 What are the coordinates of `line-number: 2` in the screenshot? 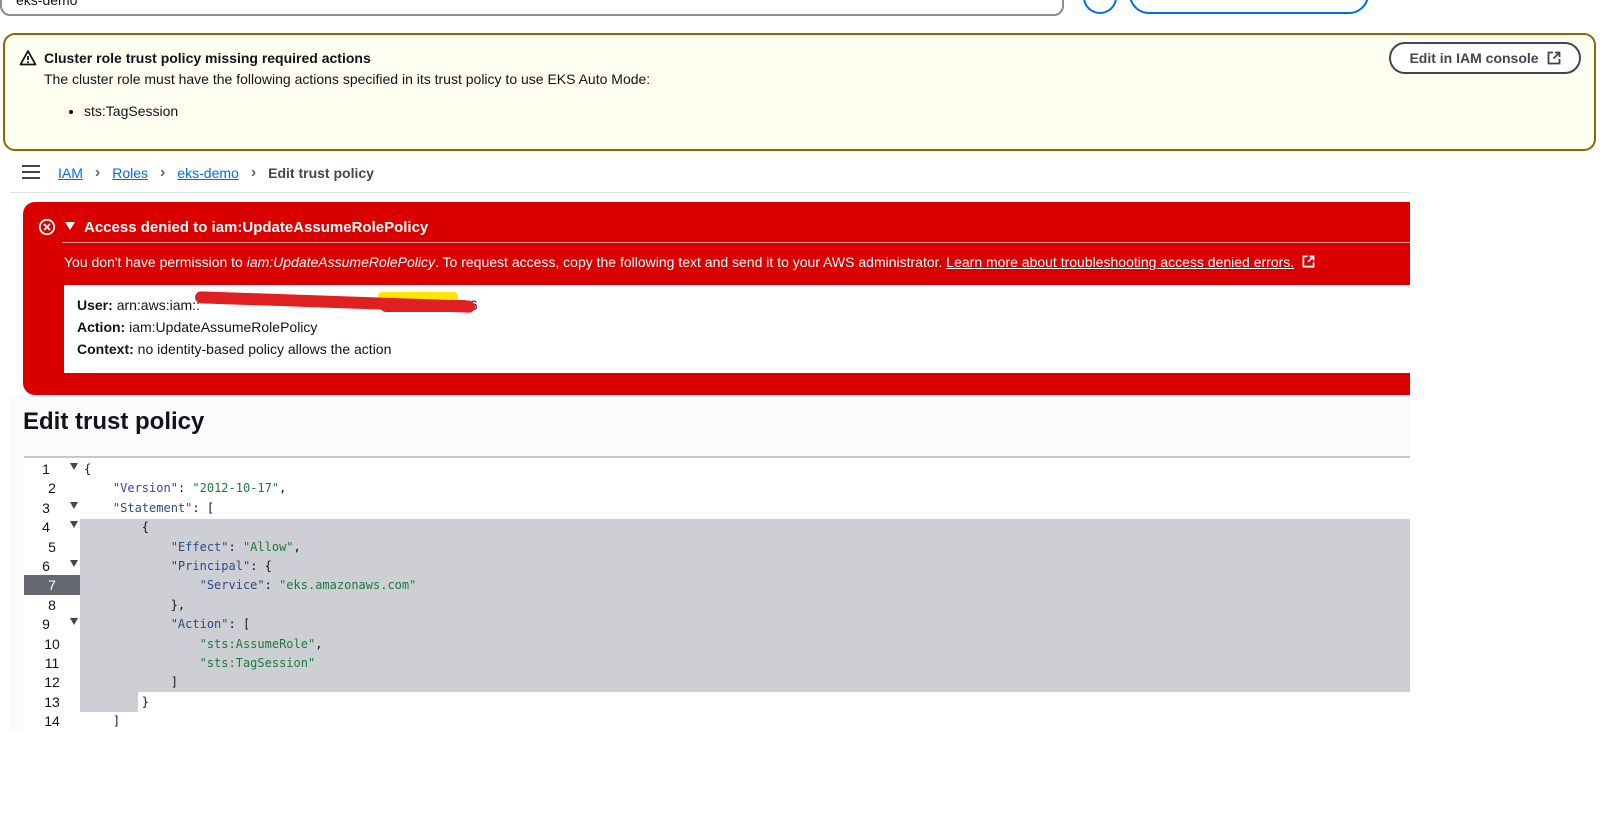 It's located at (52, 488).